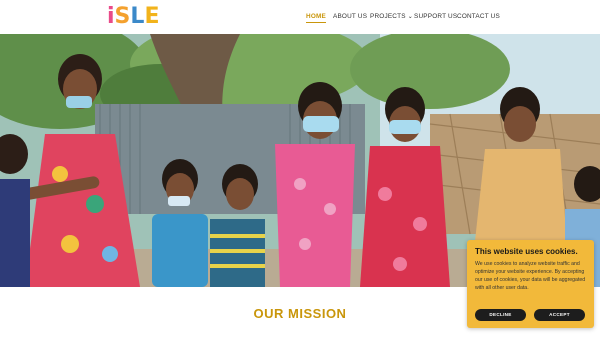  Describe the element at coordinates (410, 17) in the screenshot. I see `chevron-down-icon: ⌄` at that location.